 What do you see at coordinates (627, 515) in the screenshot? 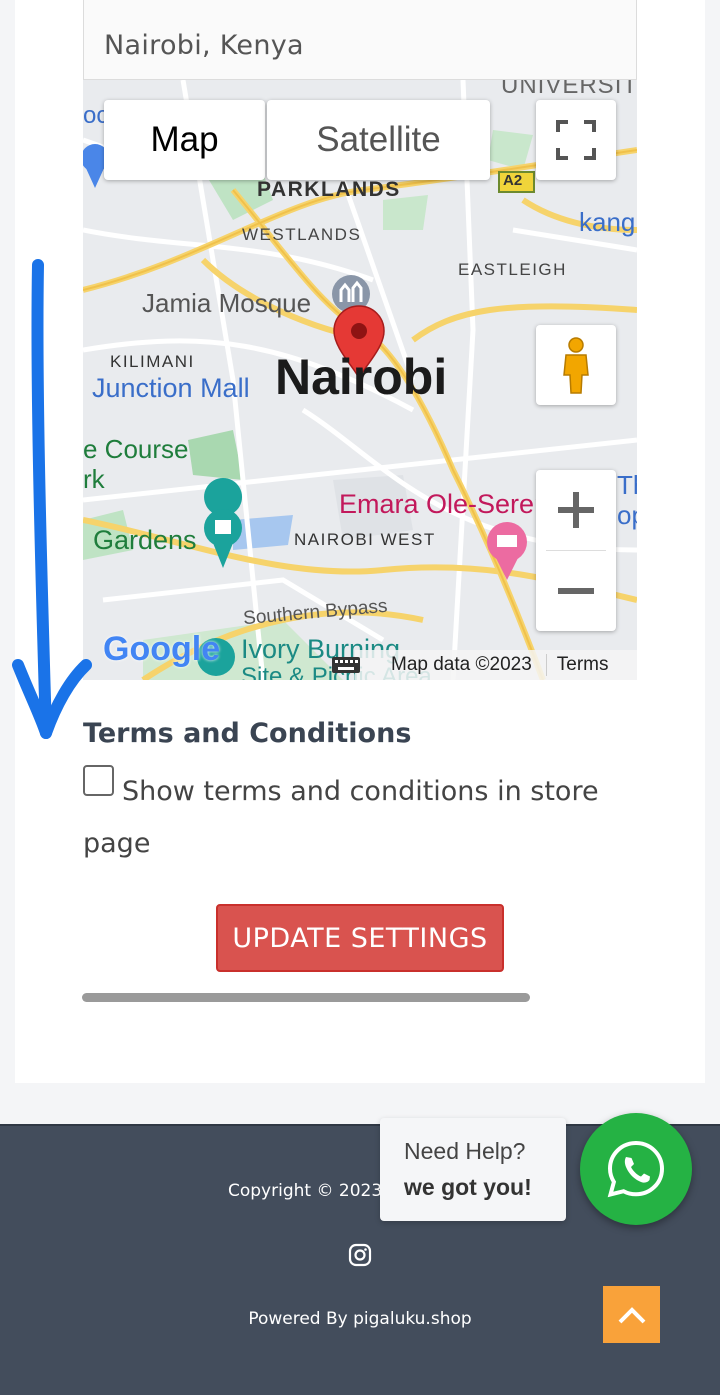
I see `map-label-op: op` at bounding box center [627, 515].